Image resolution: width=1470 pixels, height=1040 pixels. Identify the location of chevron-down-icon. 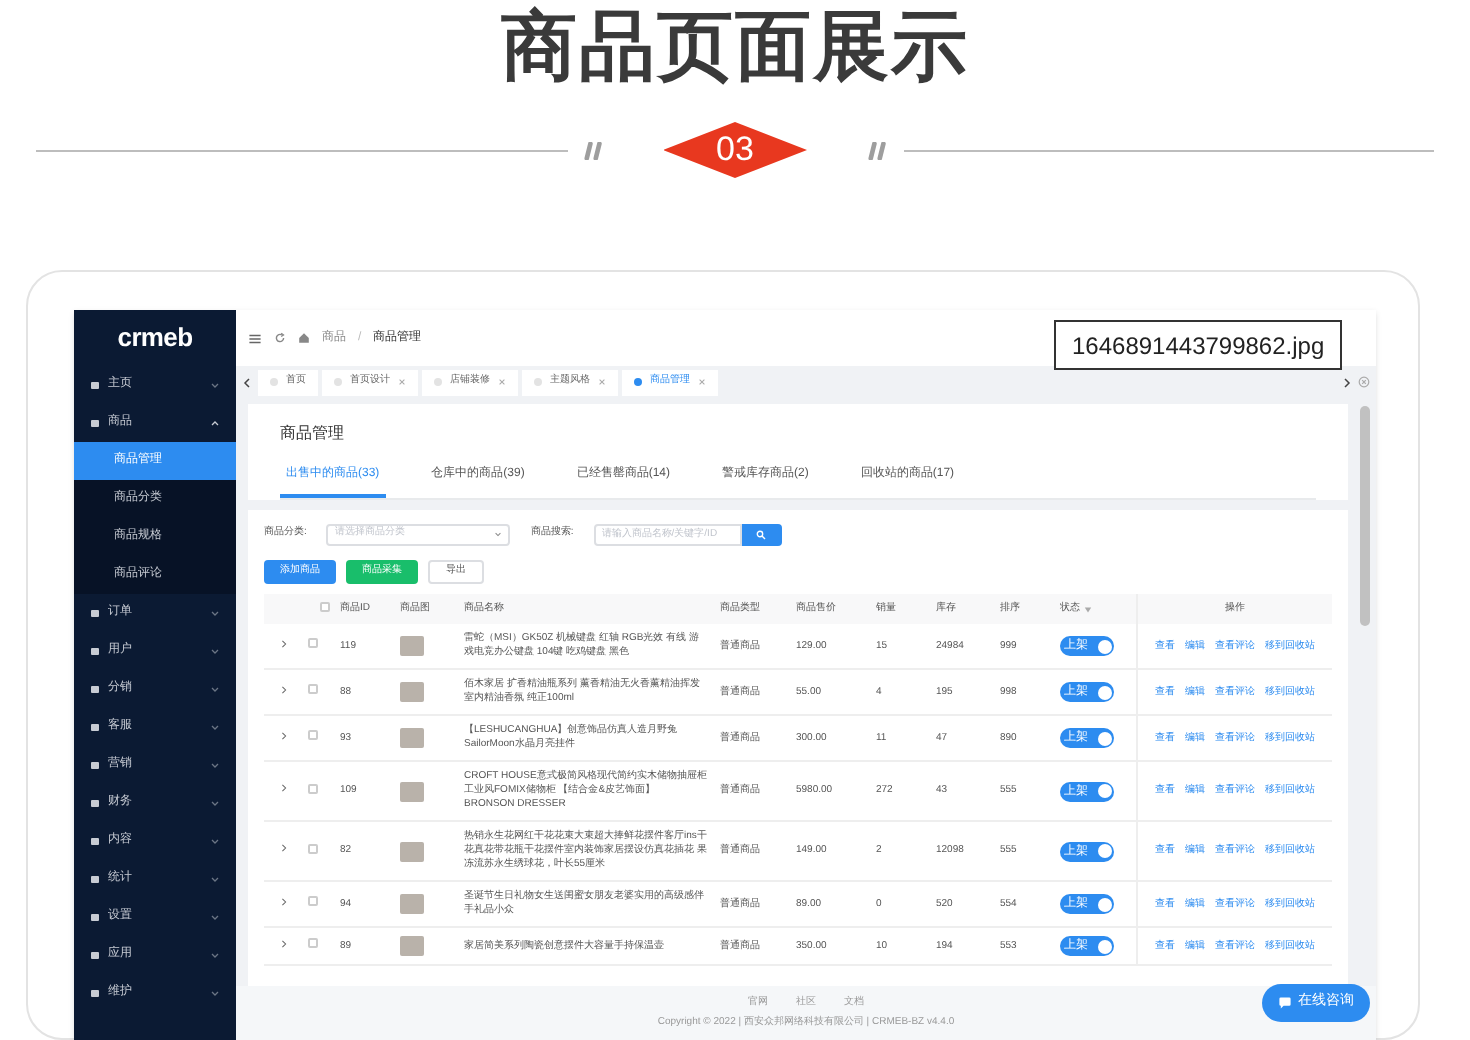
(498, 534).